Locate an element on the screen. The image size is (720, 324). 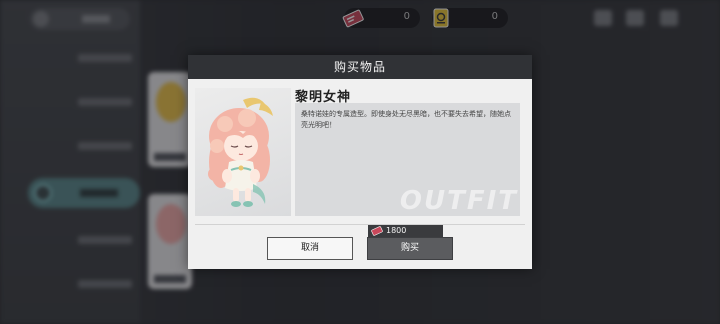
chibi-character-illustration is located at coordinates (240, 152).